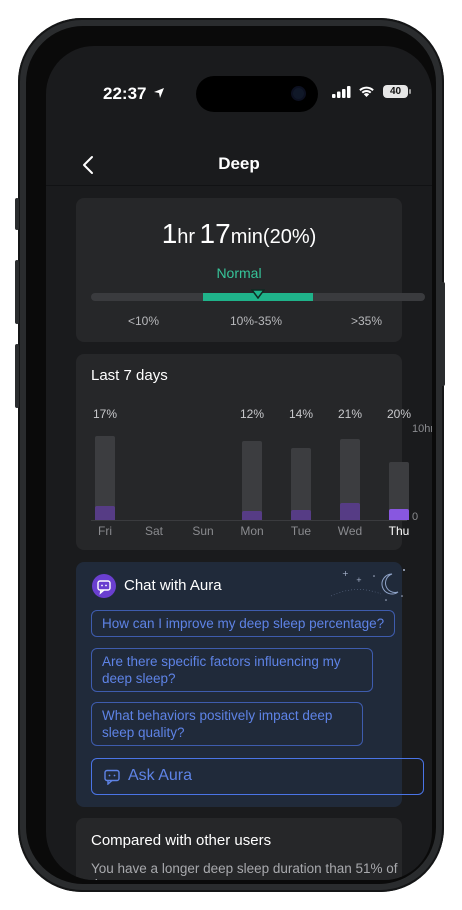 The image size is (462, 910). Describe the element at coordinates (112, 777) in the screenshot. I see `chat-icon` at that location.